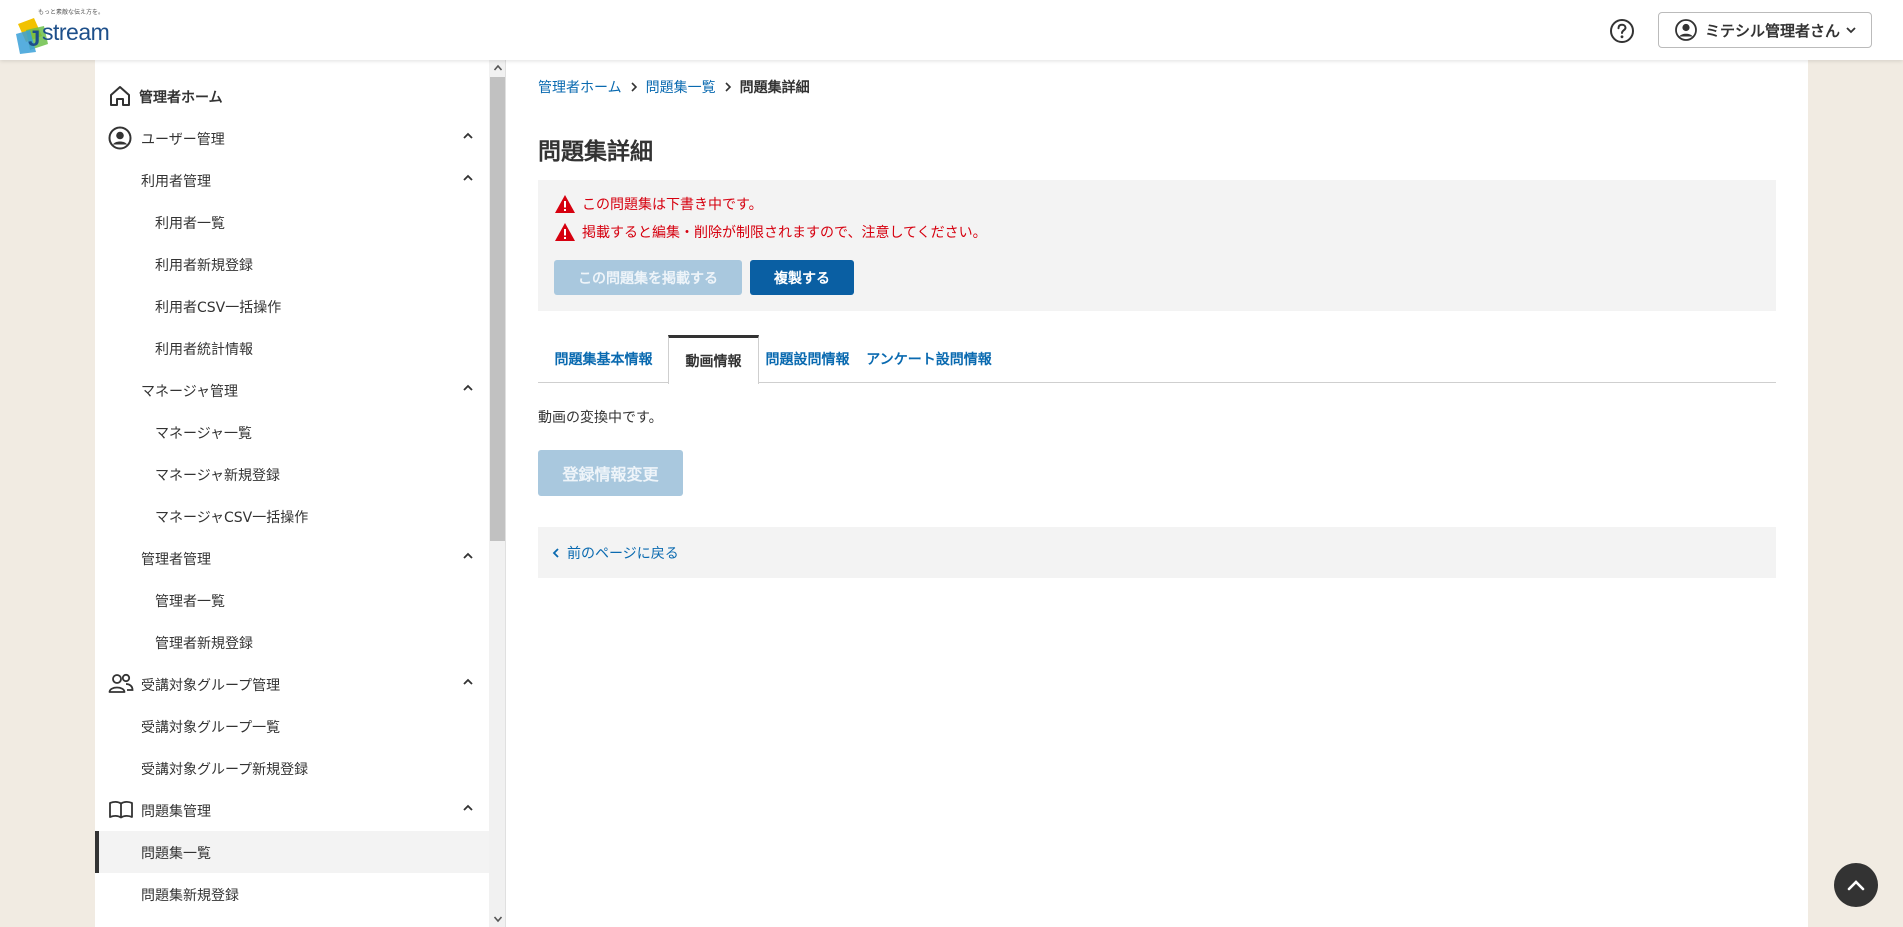 This screenshot has width=1903, height=927. I want to click on sidebar-item-workbook-management: 問題集管理, so click(292, 810).